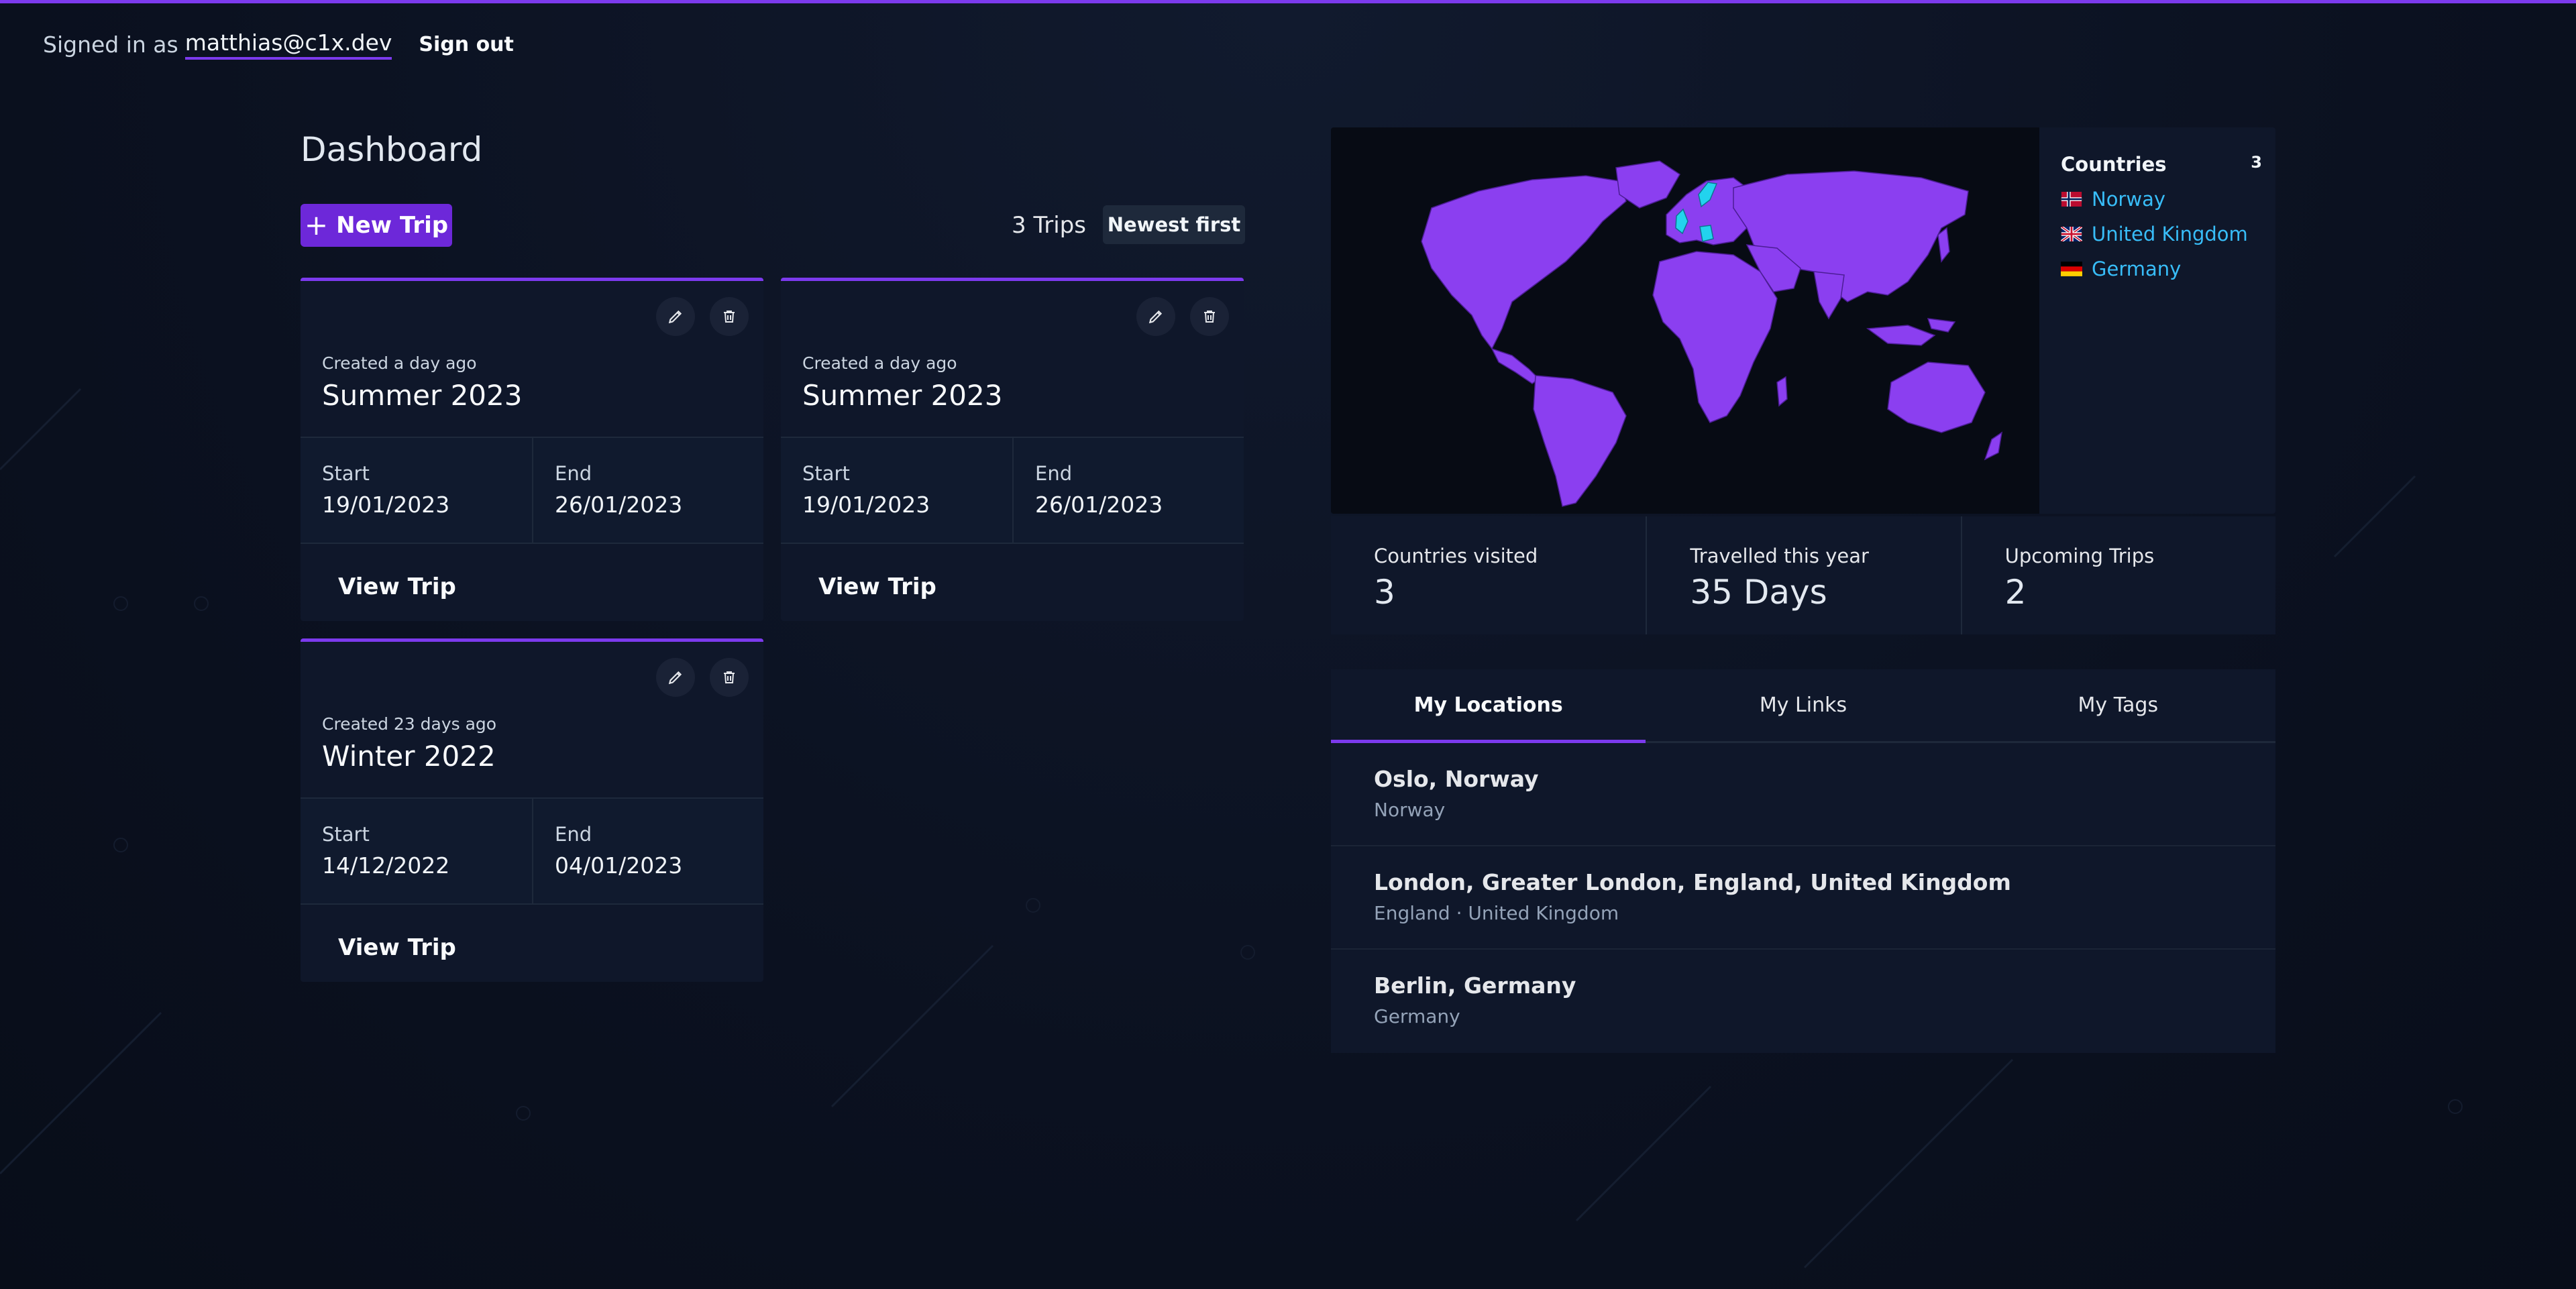 The image size is (2576, 1289). I want to click on plus-icon: +, so click(316, 225).